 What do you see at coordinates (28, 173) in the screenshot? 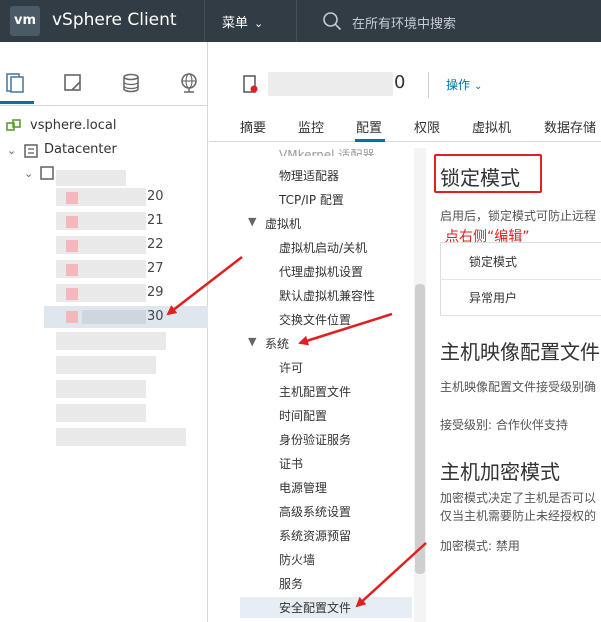
I see `tree-expand-icon-2: ⌄` at bounding box center [28, 173].